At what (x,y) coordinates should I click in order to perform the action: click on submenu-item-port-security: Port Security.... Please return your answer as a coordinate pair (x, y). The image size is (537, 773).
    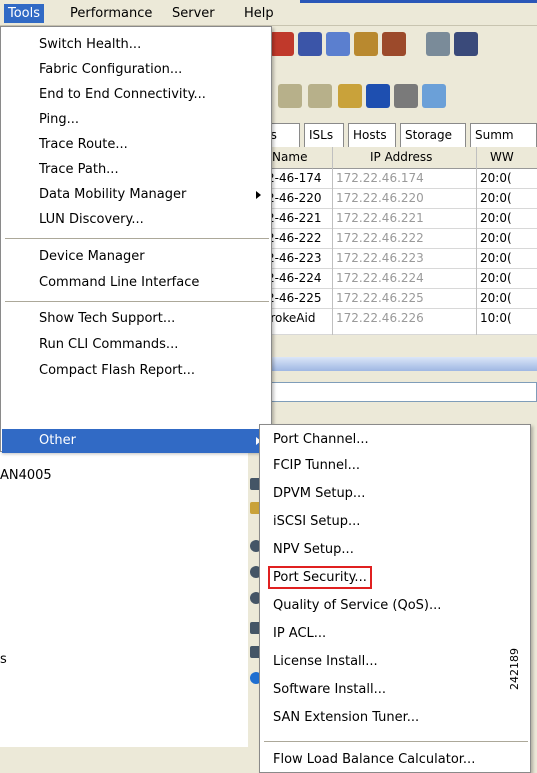
    Looking at the image, I should click on (395, 578).